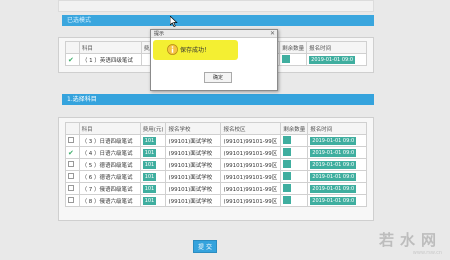 This screenshot has width=450, height=260. What do you see at coordinates (109, 152) in the screenshot?
I see `subject-cell: （ 4 ）日语六级笔试` at bounding box center [109, 152].